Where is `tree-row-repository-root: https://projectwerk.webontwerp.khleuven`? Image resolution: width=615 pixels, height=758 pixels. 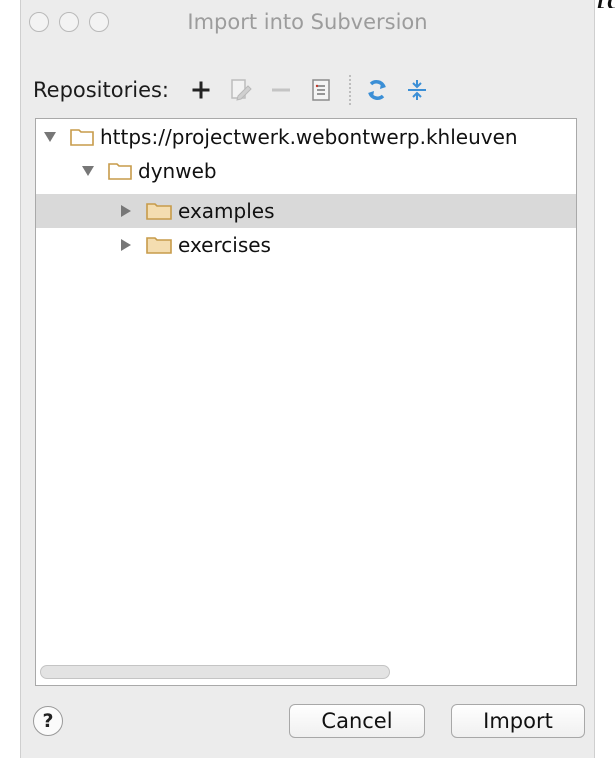
tree-row-repository-root: https://projectwerk.webontwerp.khleuven is located at coordinates (306, 137).